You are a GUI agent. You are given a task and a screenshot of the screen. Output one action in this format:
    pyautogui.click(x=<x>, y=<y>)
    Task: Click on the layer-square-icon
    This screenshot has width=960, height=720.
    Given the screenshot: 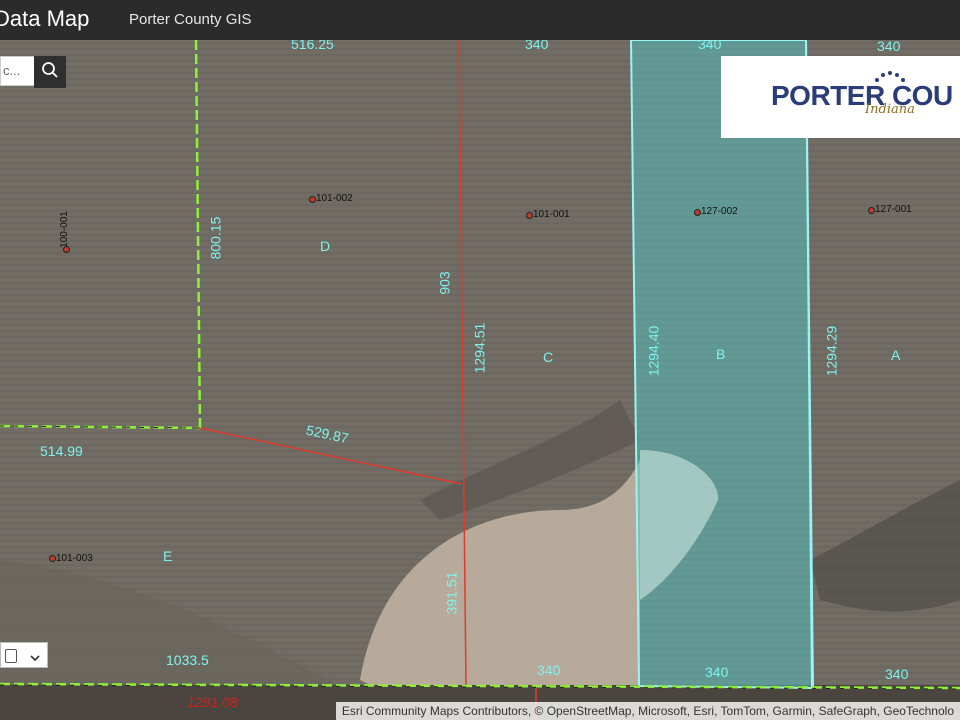 What is the action you would take?
    pyautogui.click(x=11, y=656)
    